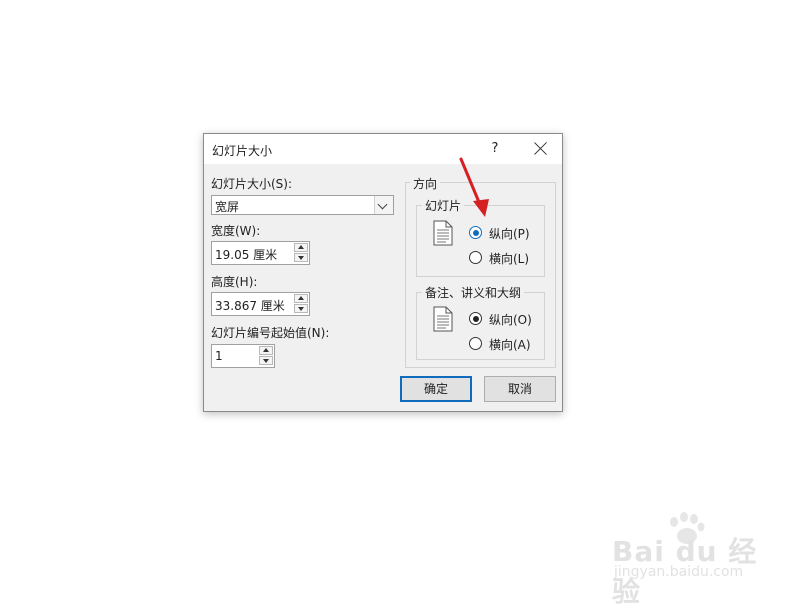 The width and height of the screenshot is (800, 610). I want to click on notes-page-icon, so click(443, 319).